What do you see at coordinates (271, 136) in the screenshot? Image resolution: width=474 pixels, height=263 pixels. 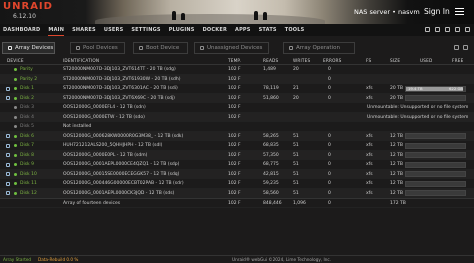 I see `device-reads: 58,265` at bounding box center [271, 136].